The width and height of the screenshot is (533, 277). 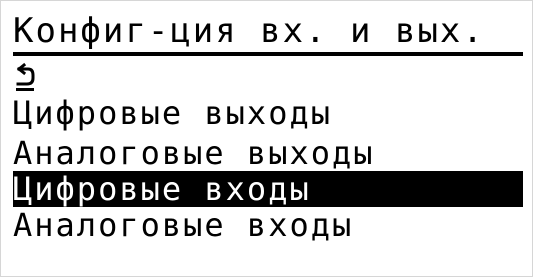 I want to click on menu-item-digital-outputs: Цифровые выходы, so click(x=268, y=113).